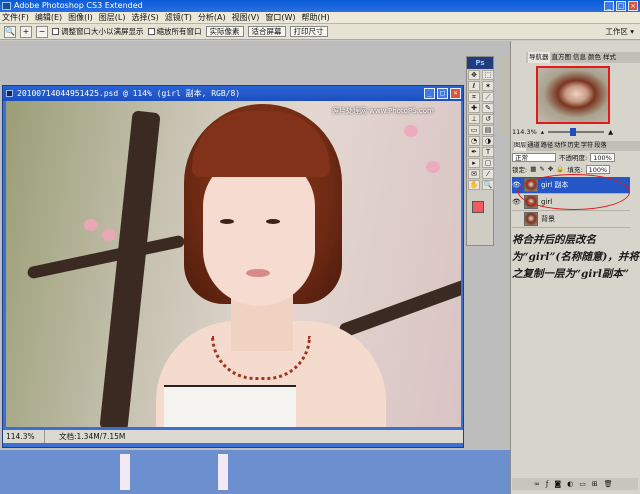 Image resolution: width=640 pixels, height=494 pixels. What do you see at coordinates (474, 163) in the screenshot?
I see `path-select-icon: ▸` at bounding box center [474, 163].